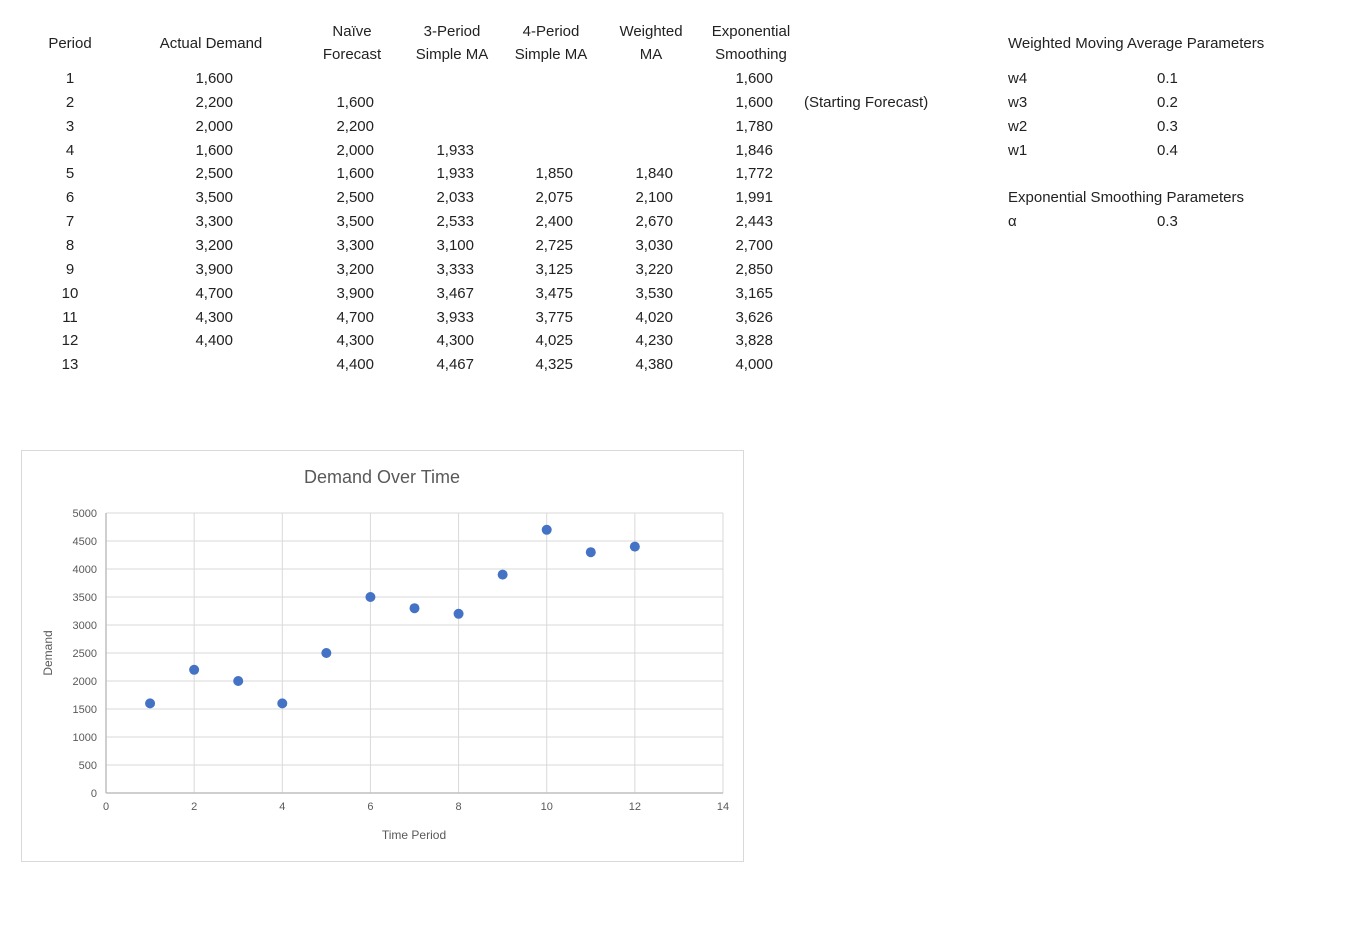 The height and width of the screenshot is (928, 1349). I want to click on cell-es: 1,772, so click(733, 174).